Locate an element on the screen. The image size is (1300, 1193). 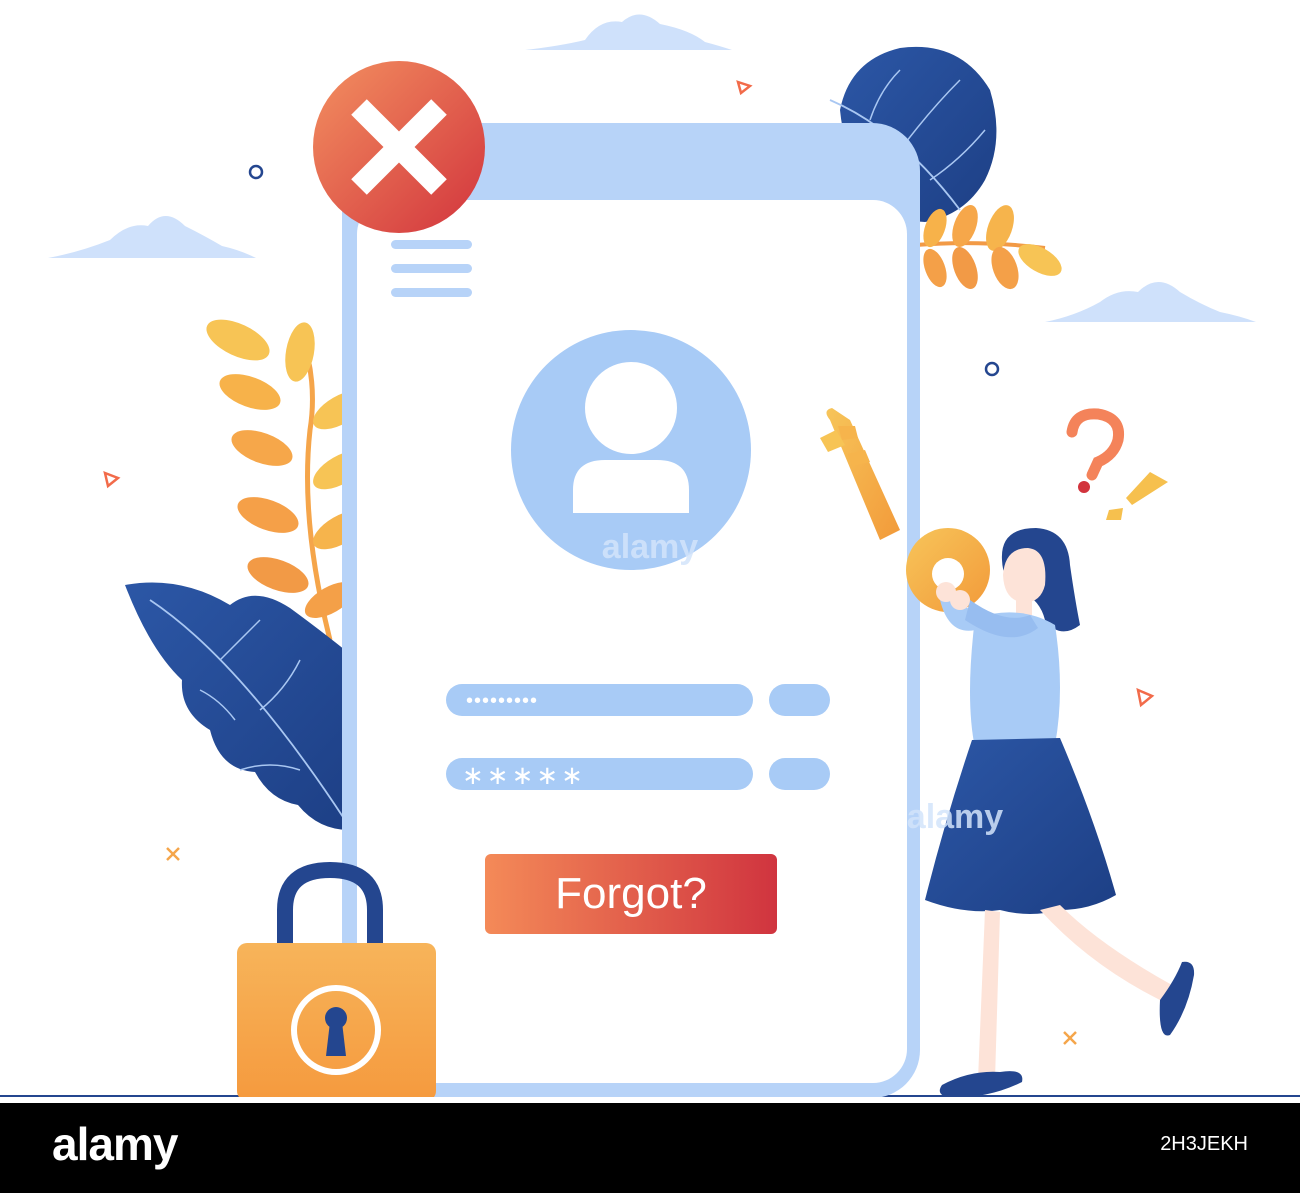
forgot-label: Forgot? is located at coordinates (631, 893).